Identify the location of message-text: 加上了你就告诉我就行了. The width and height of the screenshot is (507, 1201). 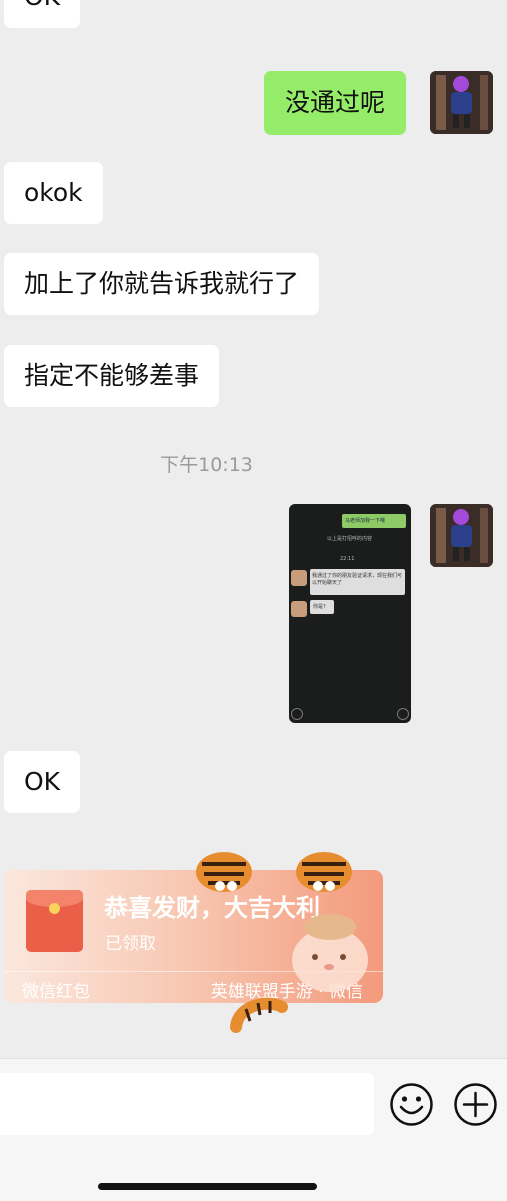
(162, 283).